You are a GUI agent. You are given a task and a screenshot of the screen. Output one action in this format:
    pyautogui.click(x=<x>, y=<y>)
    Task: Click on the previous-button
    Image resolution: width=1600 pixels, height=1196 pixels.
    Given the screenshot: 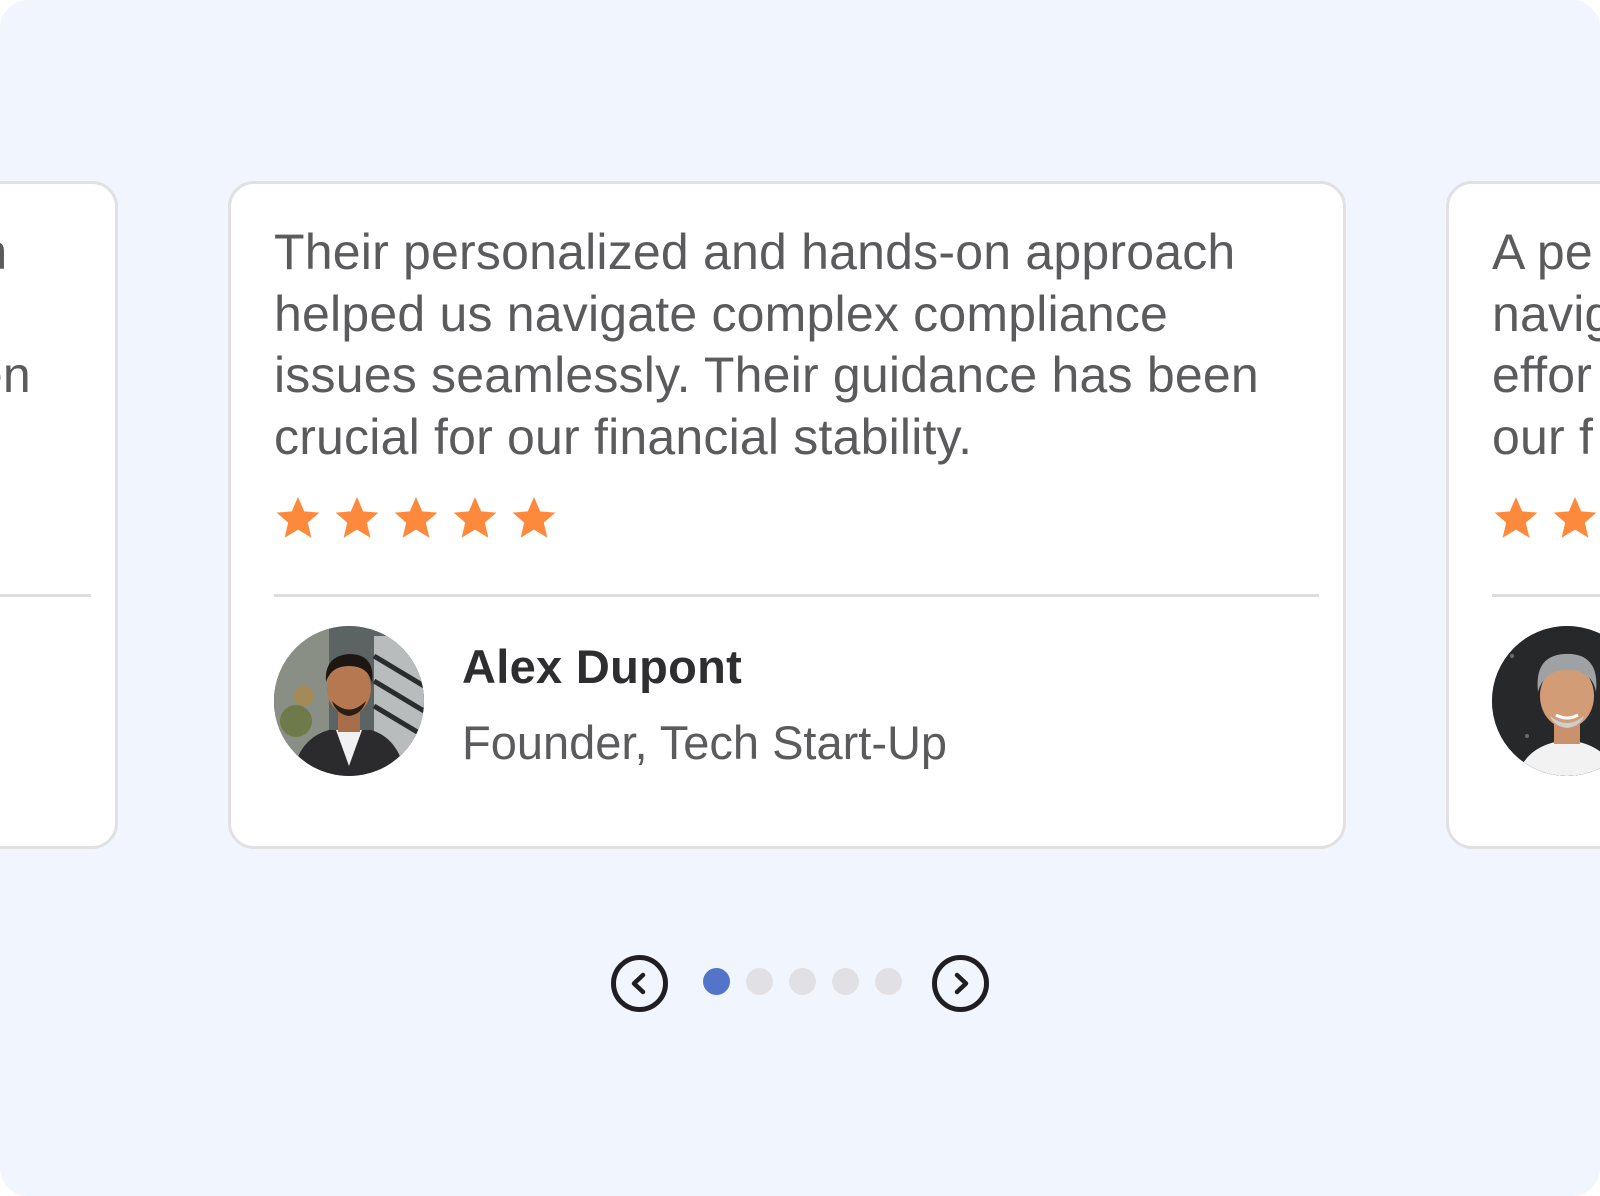 What is the action you would take?
    pyautogui.click(x=639, y=983)
    